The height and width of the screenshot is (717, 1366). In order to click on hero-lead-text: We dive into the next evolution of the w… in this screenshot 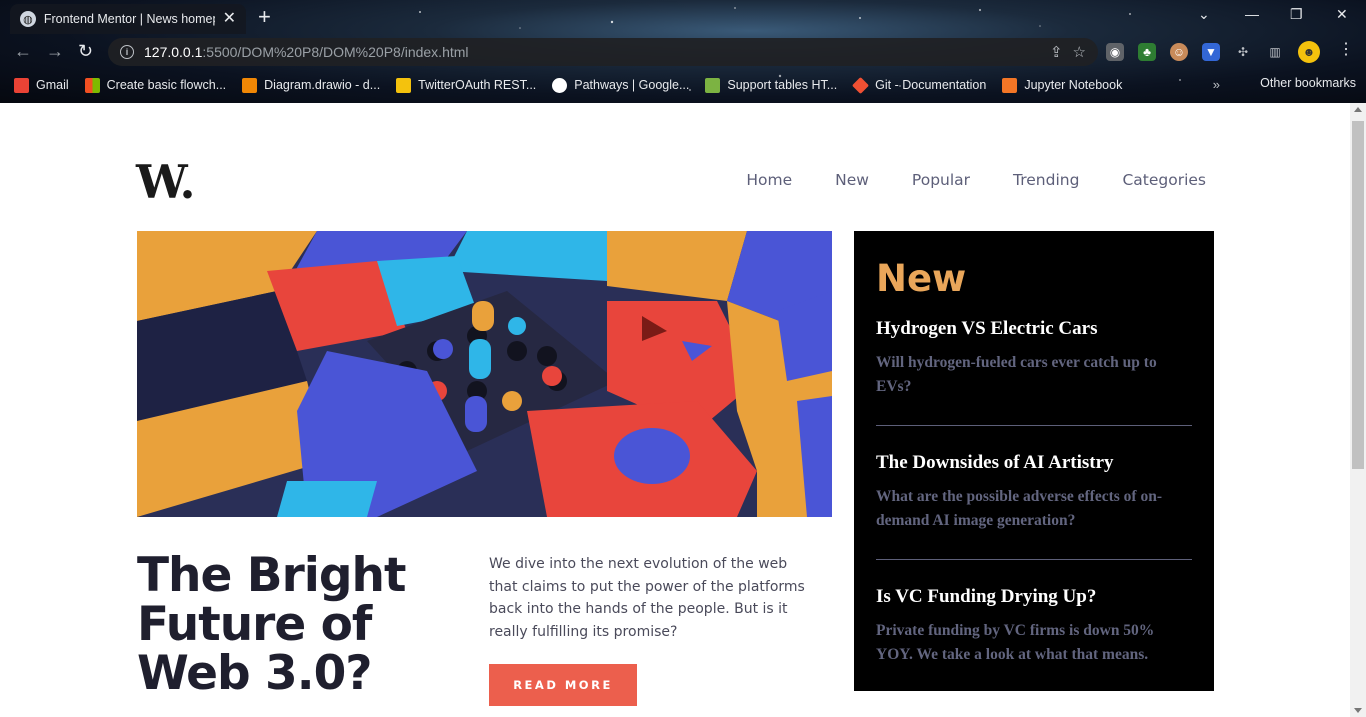, I will do `click(647, 598)`.